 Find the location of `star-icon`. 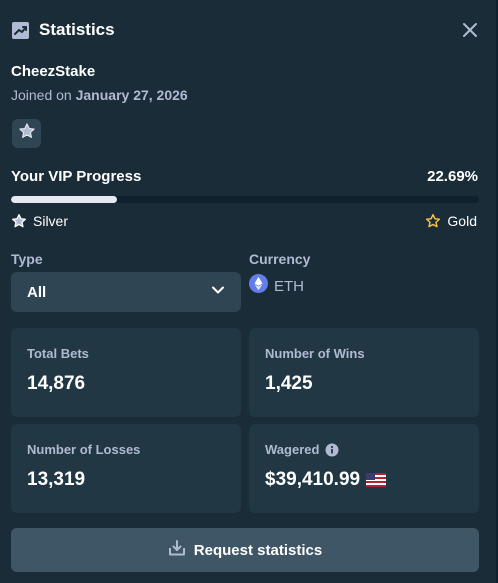

star-icon is located at coordinates (27, 133).